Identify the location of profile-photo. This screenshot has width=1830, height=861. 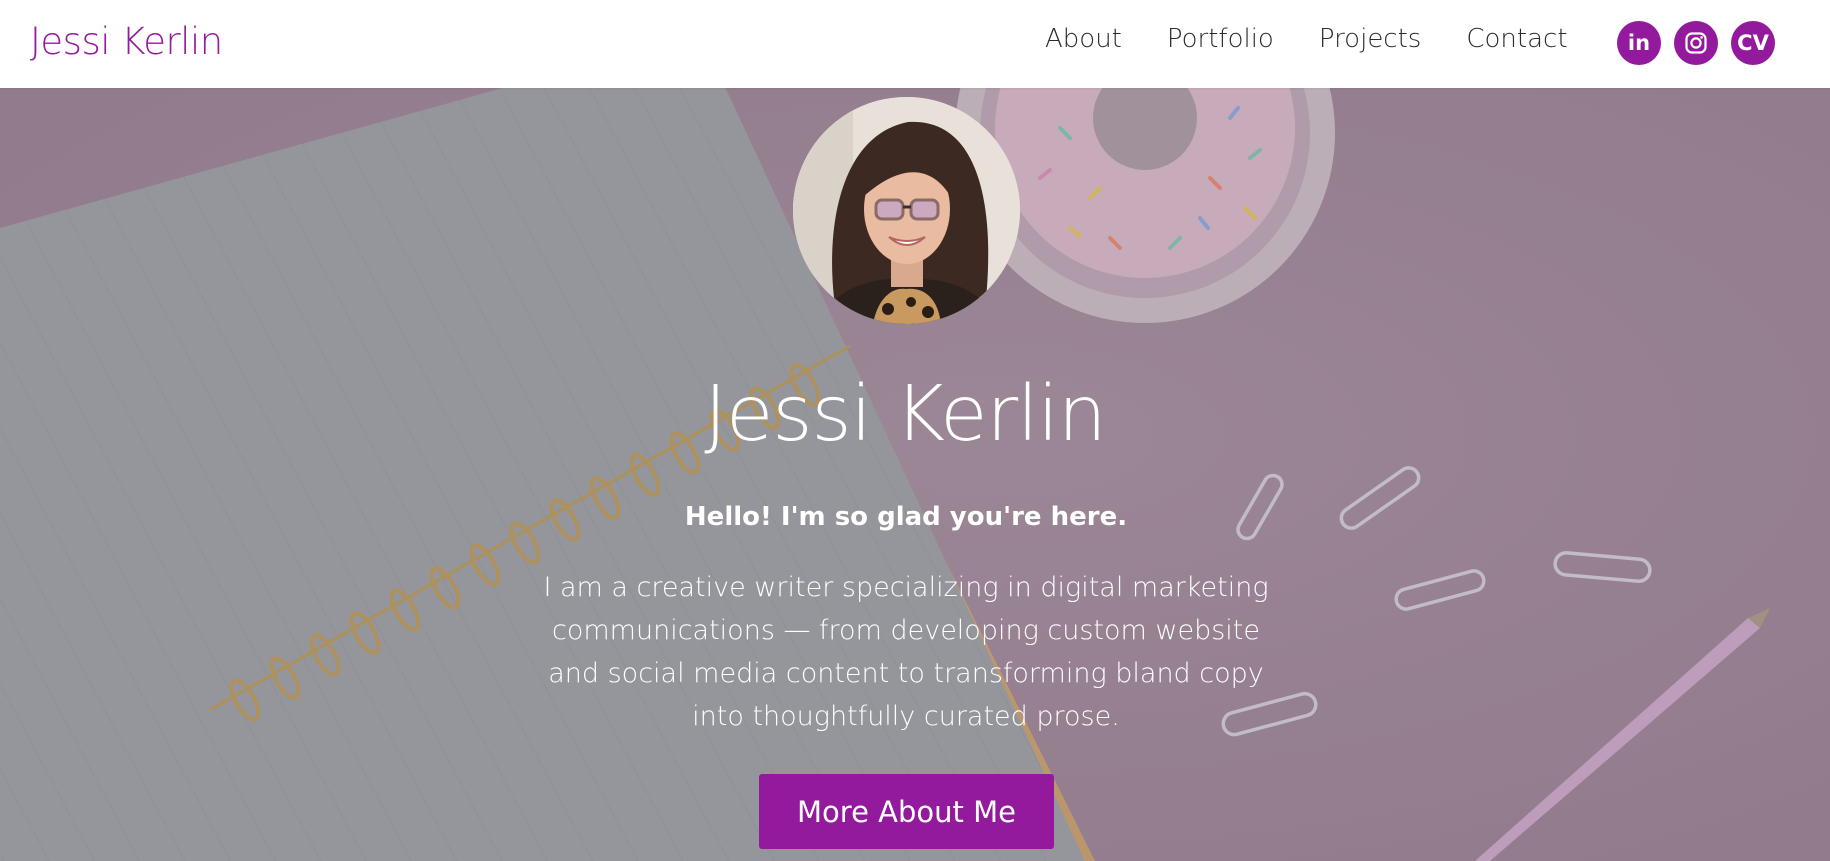
(906, 210).